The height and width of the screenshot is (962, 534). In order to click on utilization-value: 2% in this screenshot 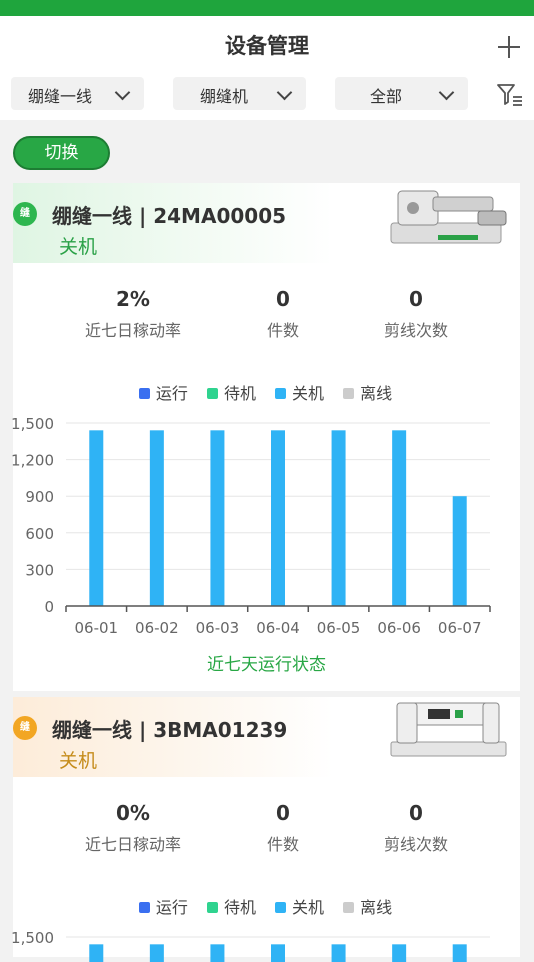, I will do `click(133, 299)`.